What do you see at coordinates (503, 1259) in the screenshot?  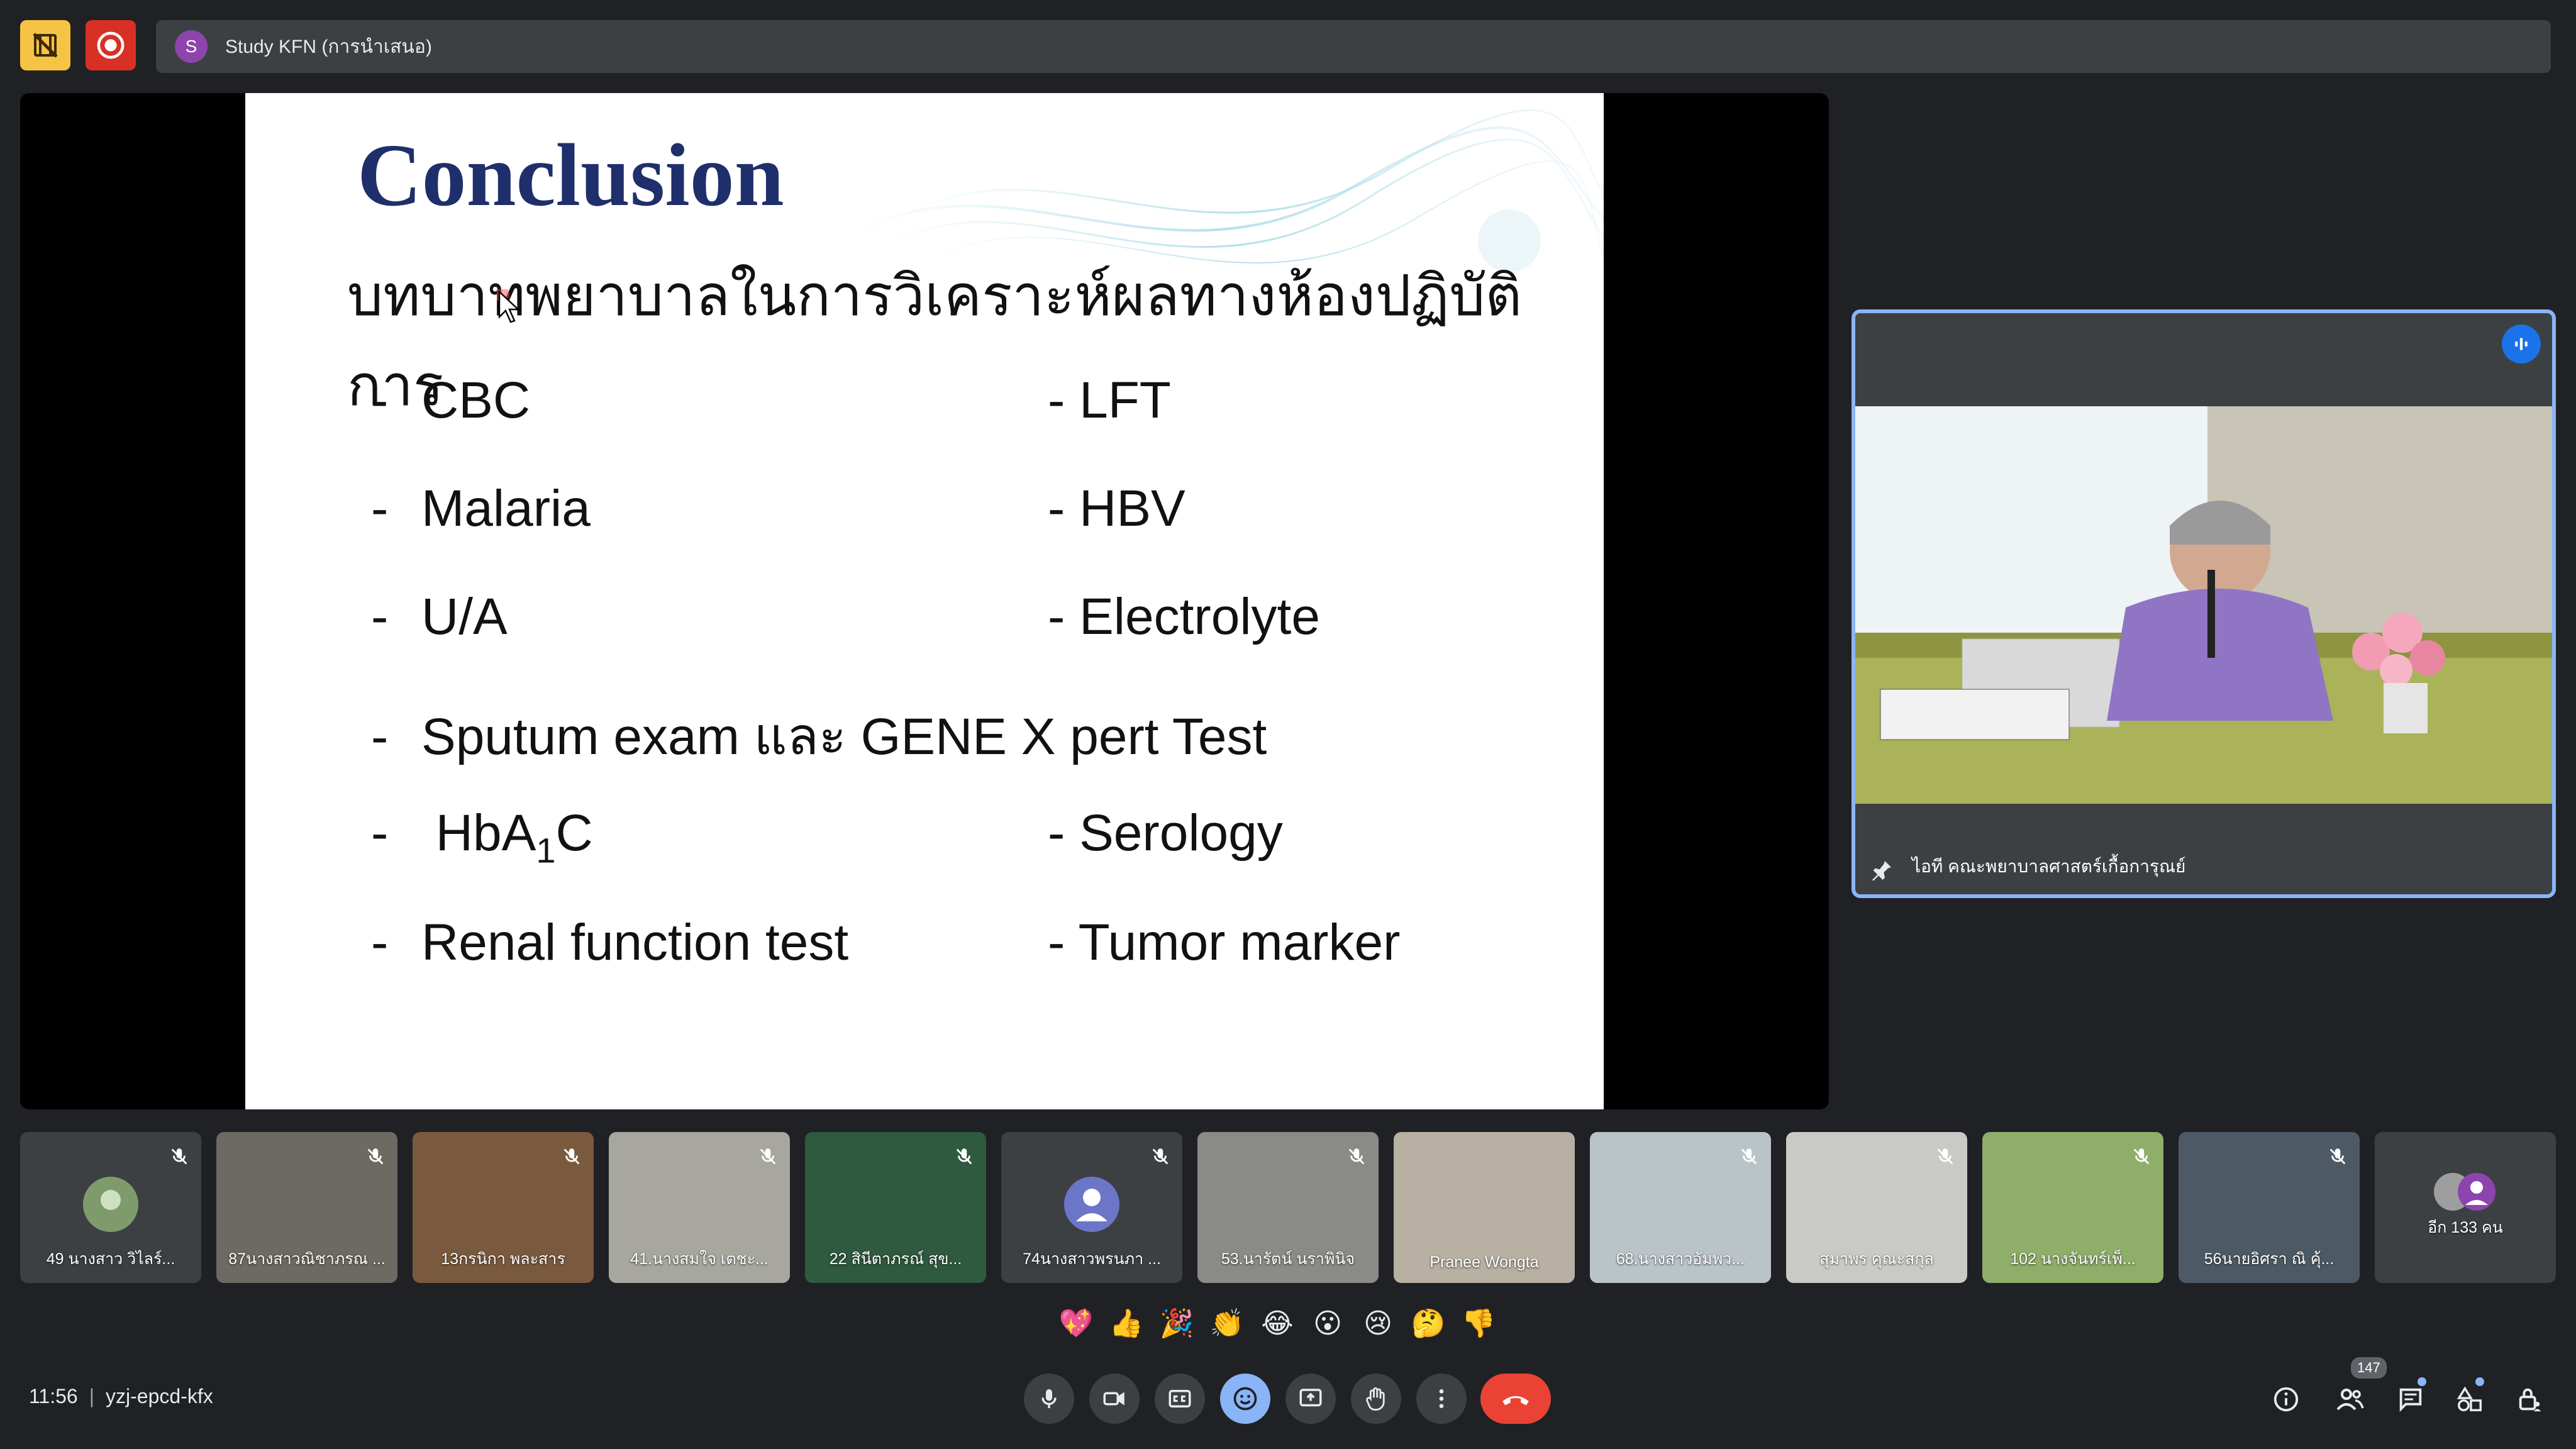 I see `participant-name: 13กรนิกา พละสาร` at bounding box center [503, 1259].